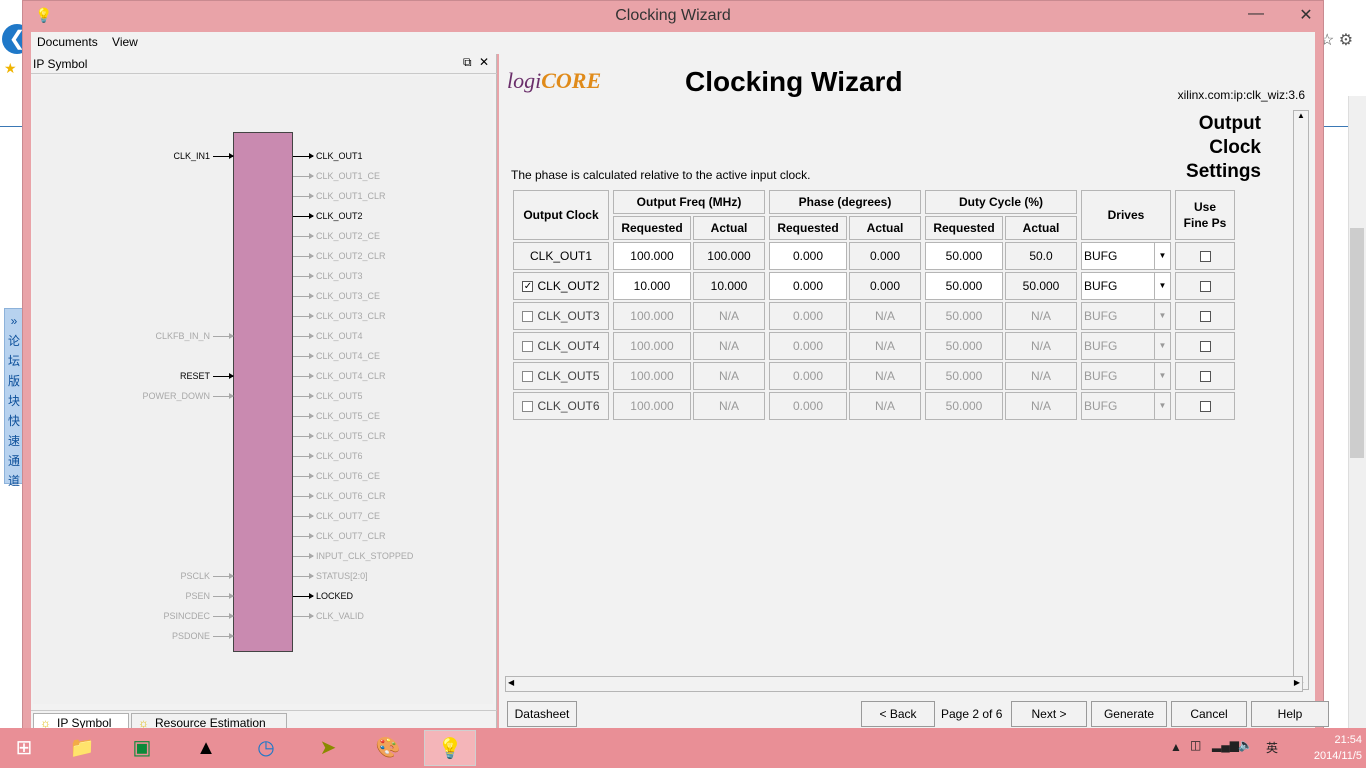 This screenshot has width=1366, height=768. I want to click on game-icon: ▲, so click(206, 748).